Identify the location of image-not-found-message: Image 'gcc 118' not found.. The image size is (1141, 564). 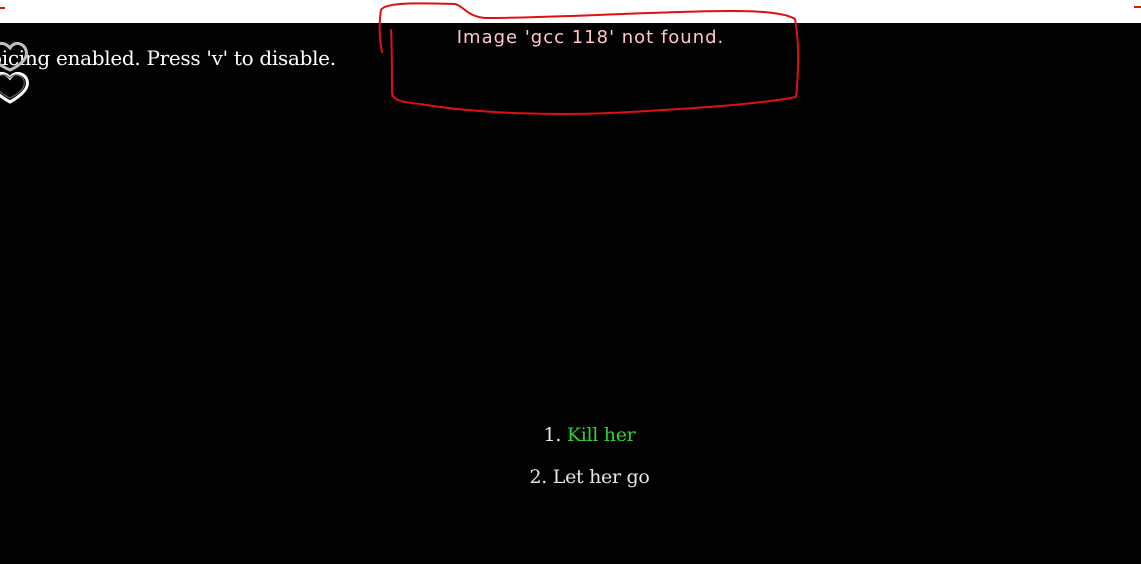
(590, 37).